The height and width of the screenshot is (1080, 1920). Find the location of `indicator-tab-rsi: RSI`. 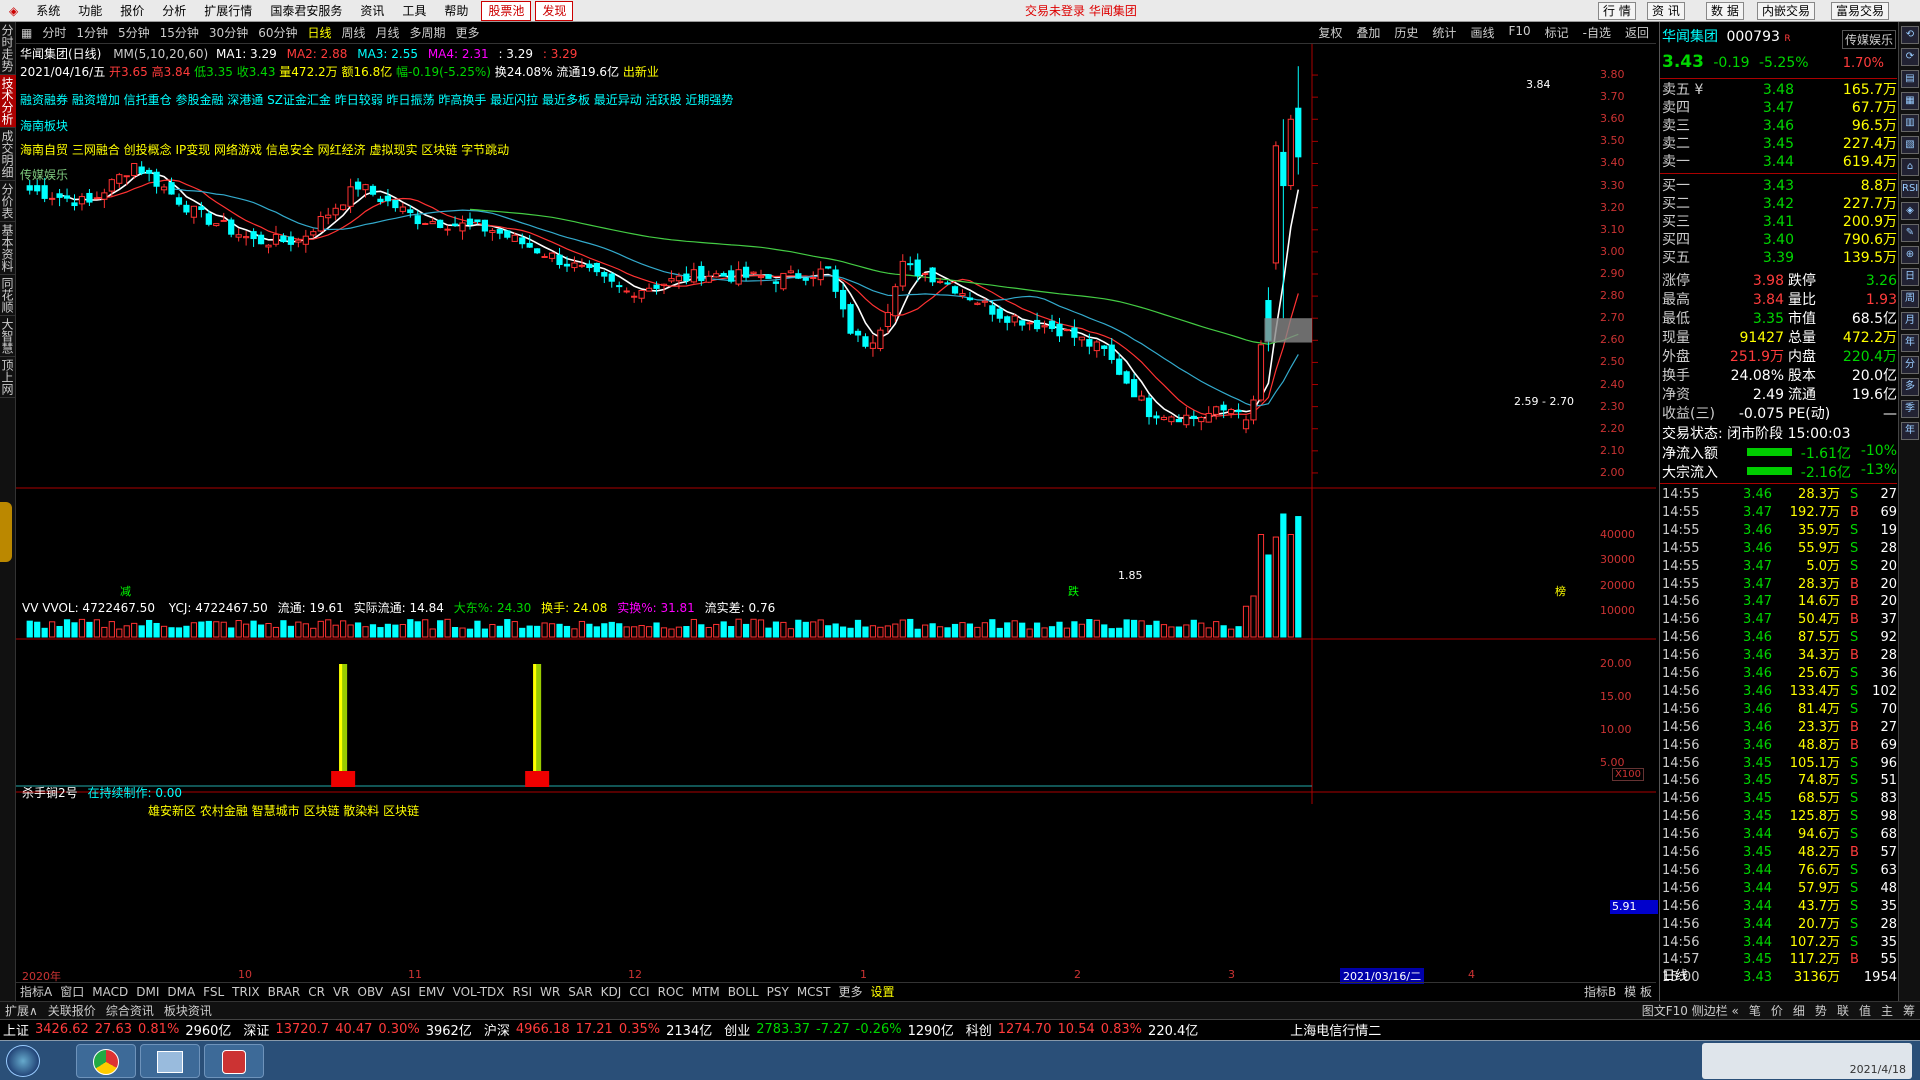

indicator-tab-rsi: RSI is located at coordinates (523, 992).